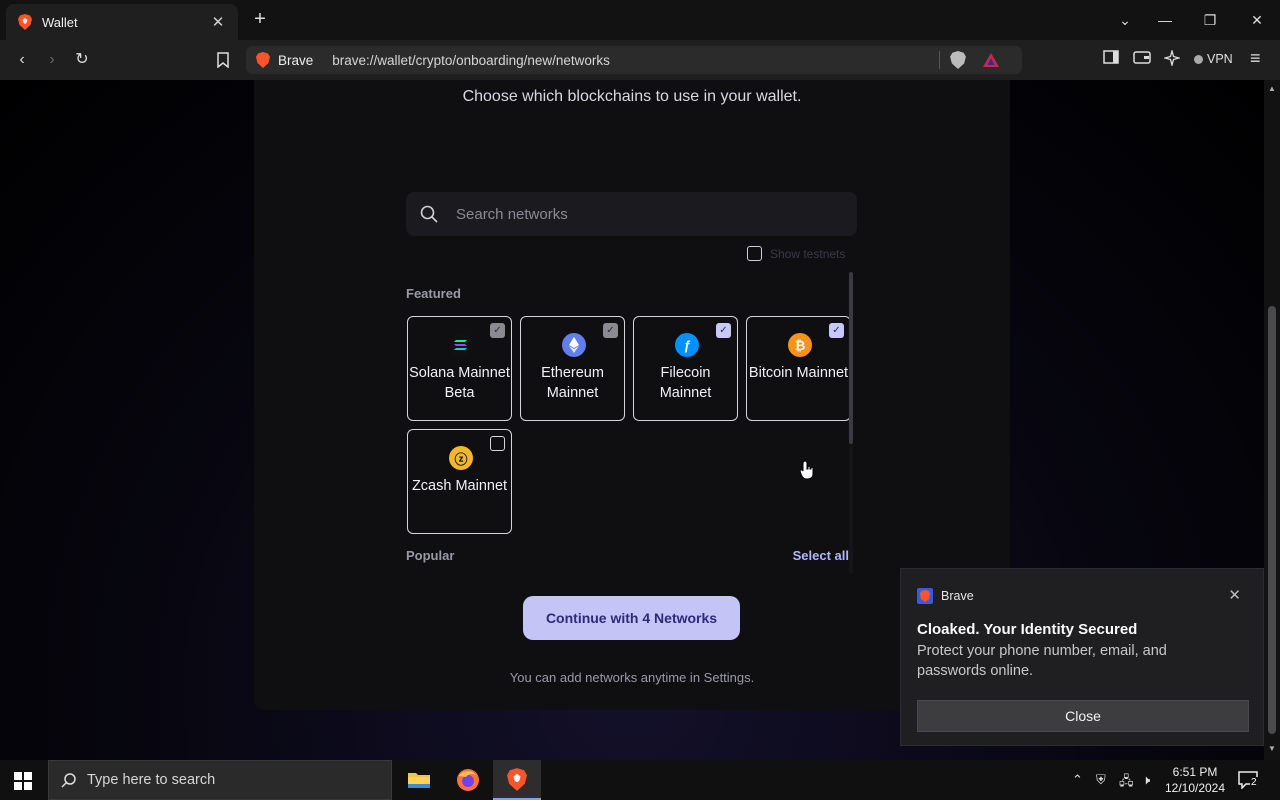  Describe the element at coordinates (1257, 20) in the screenshot. I see `window-close-icon: ✕` at that location.